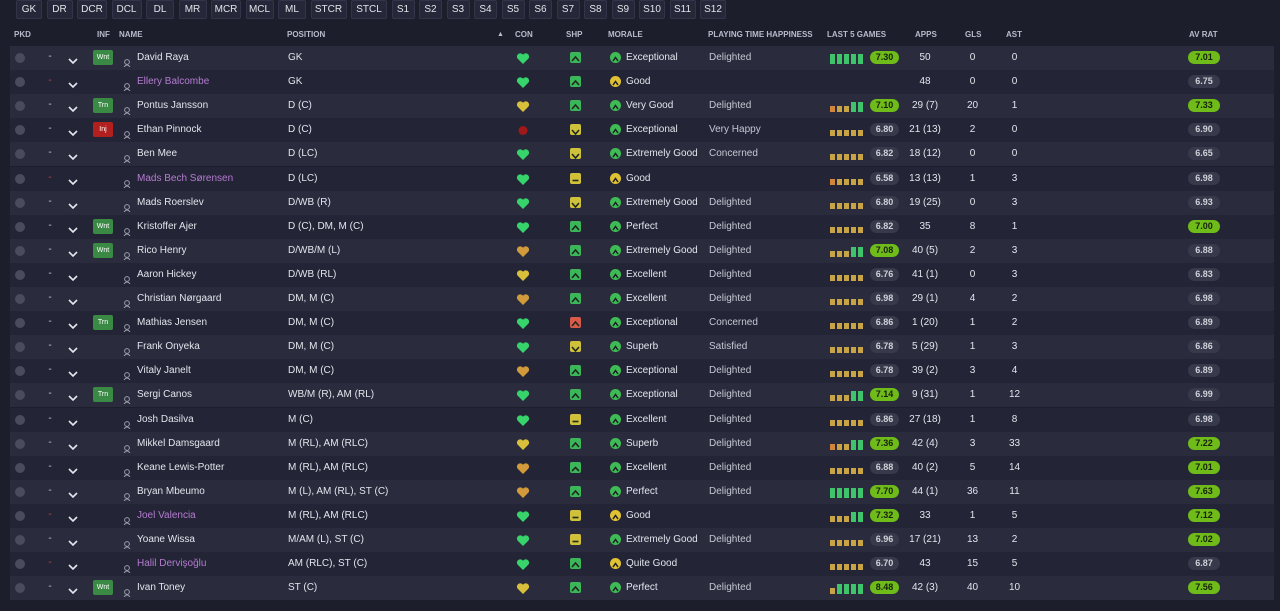 The height and width of the screenshot is (611, 1280). Describe the element at coordinates (856, 36) in the screenshot. I see `col-header-last5: LAST 5 GAMES` at that location.